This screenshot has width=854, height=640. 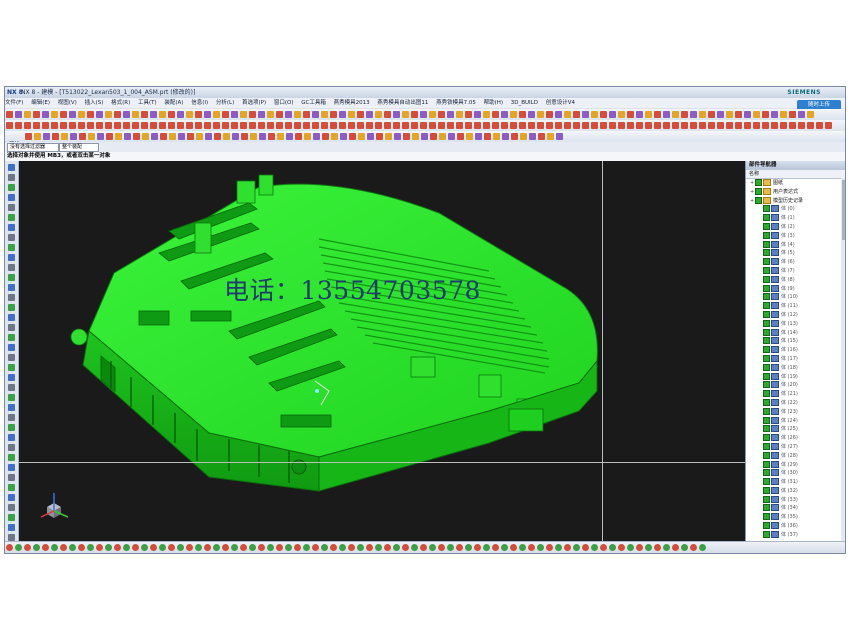 What do you see at coordinates (795, 245) in the screenshot?
I see `navigator-feature-row: 体 (4)` at bounding box center [795, 245].